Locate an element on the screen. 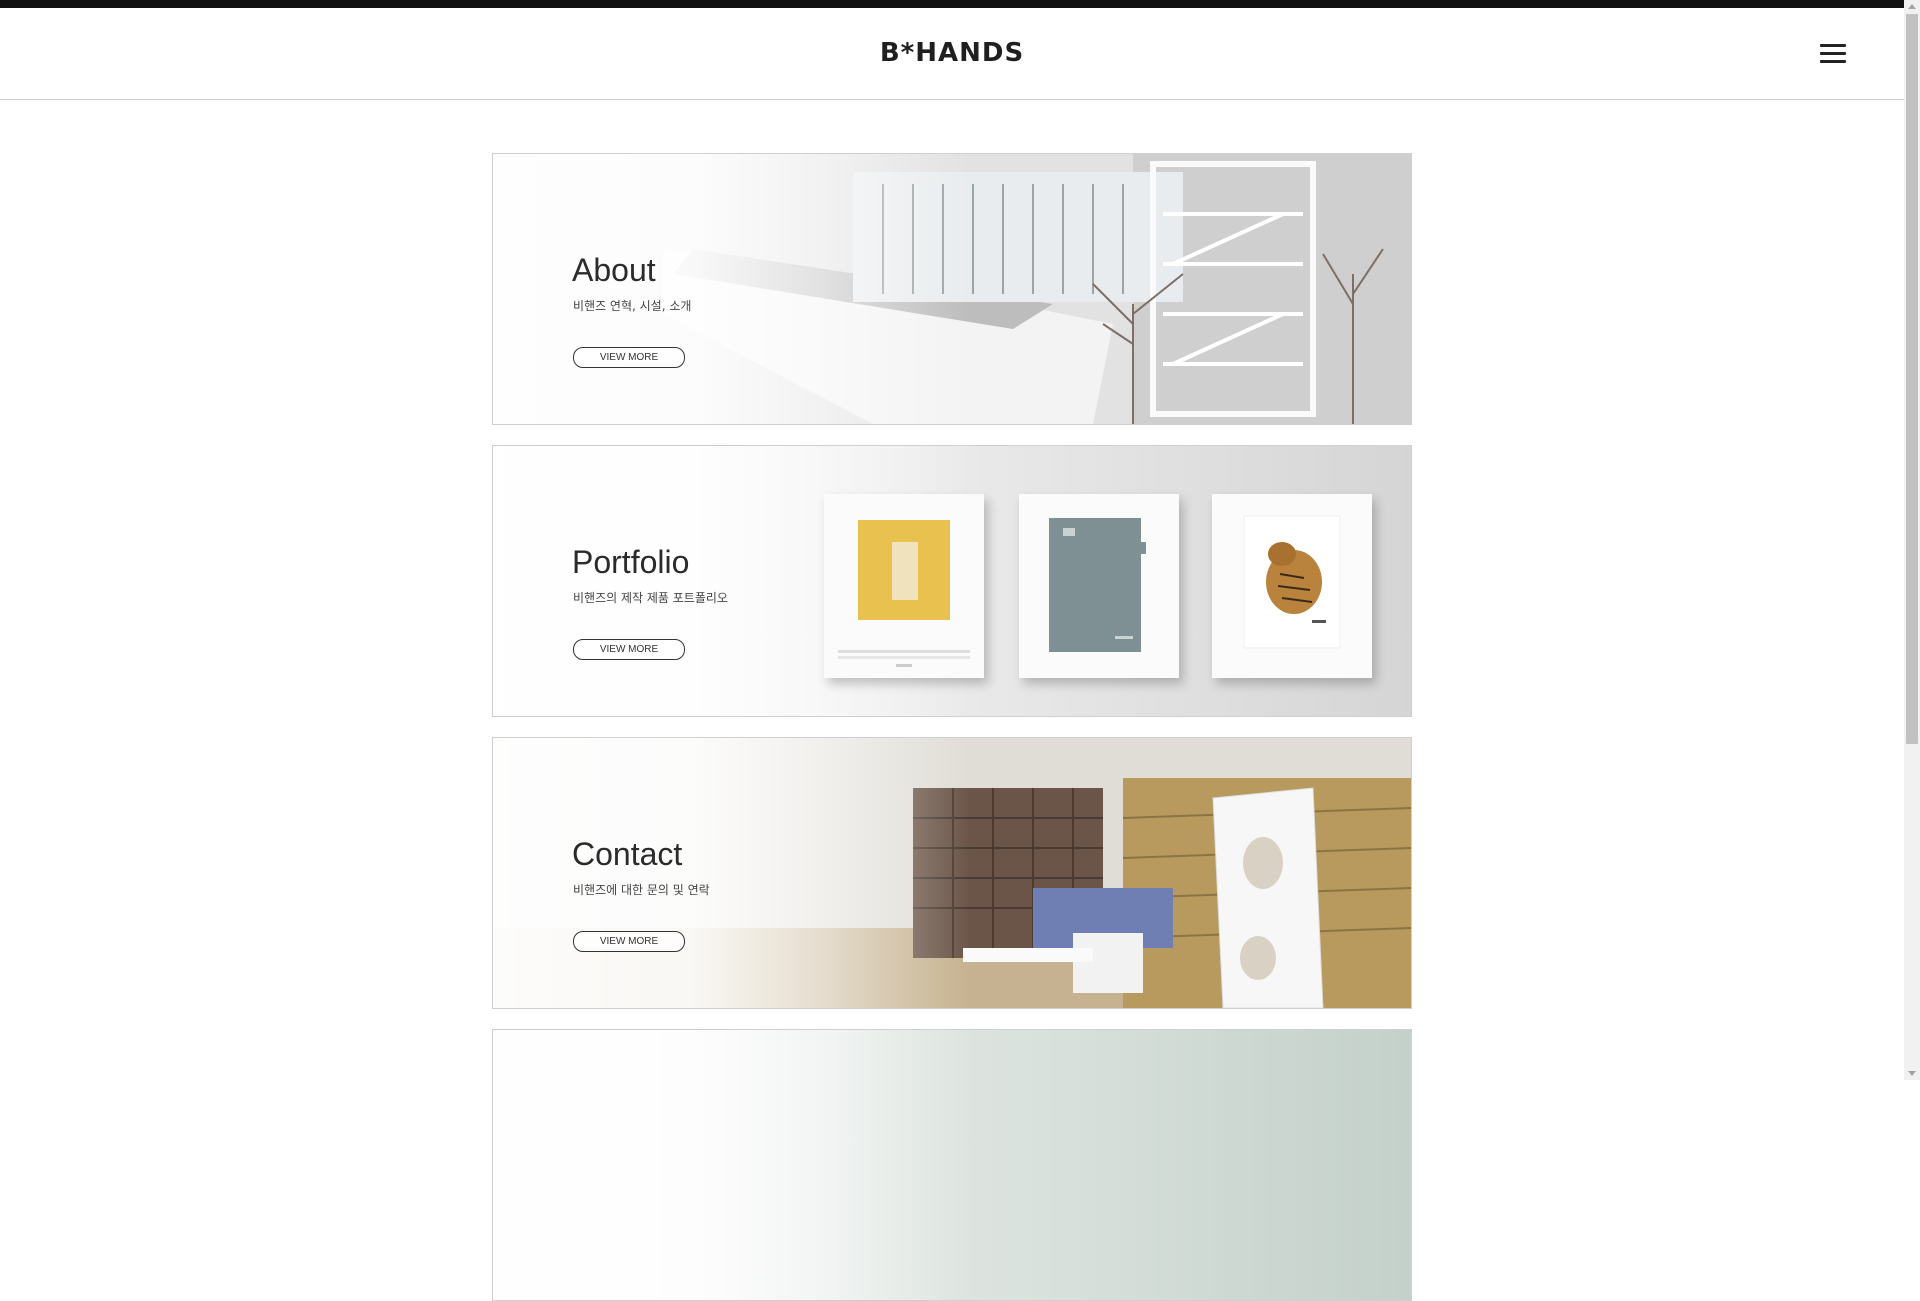  site-logo: B*HANDS is located at coordinates (952, 53).